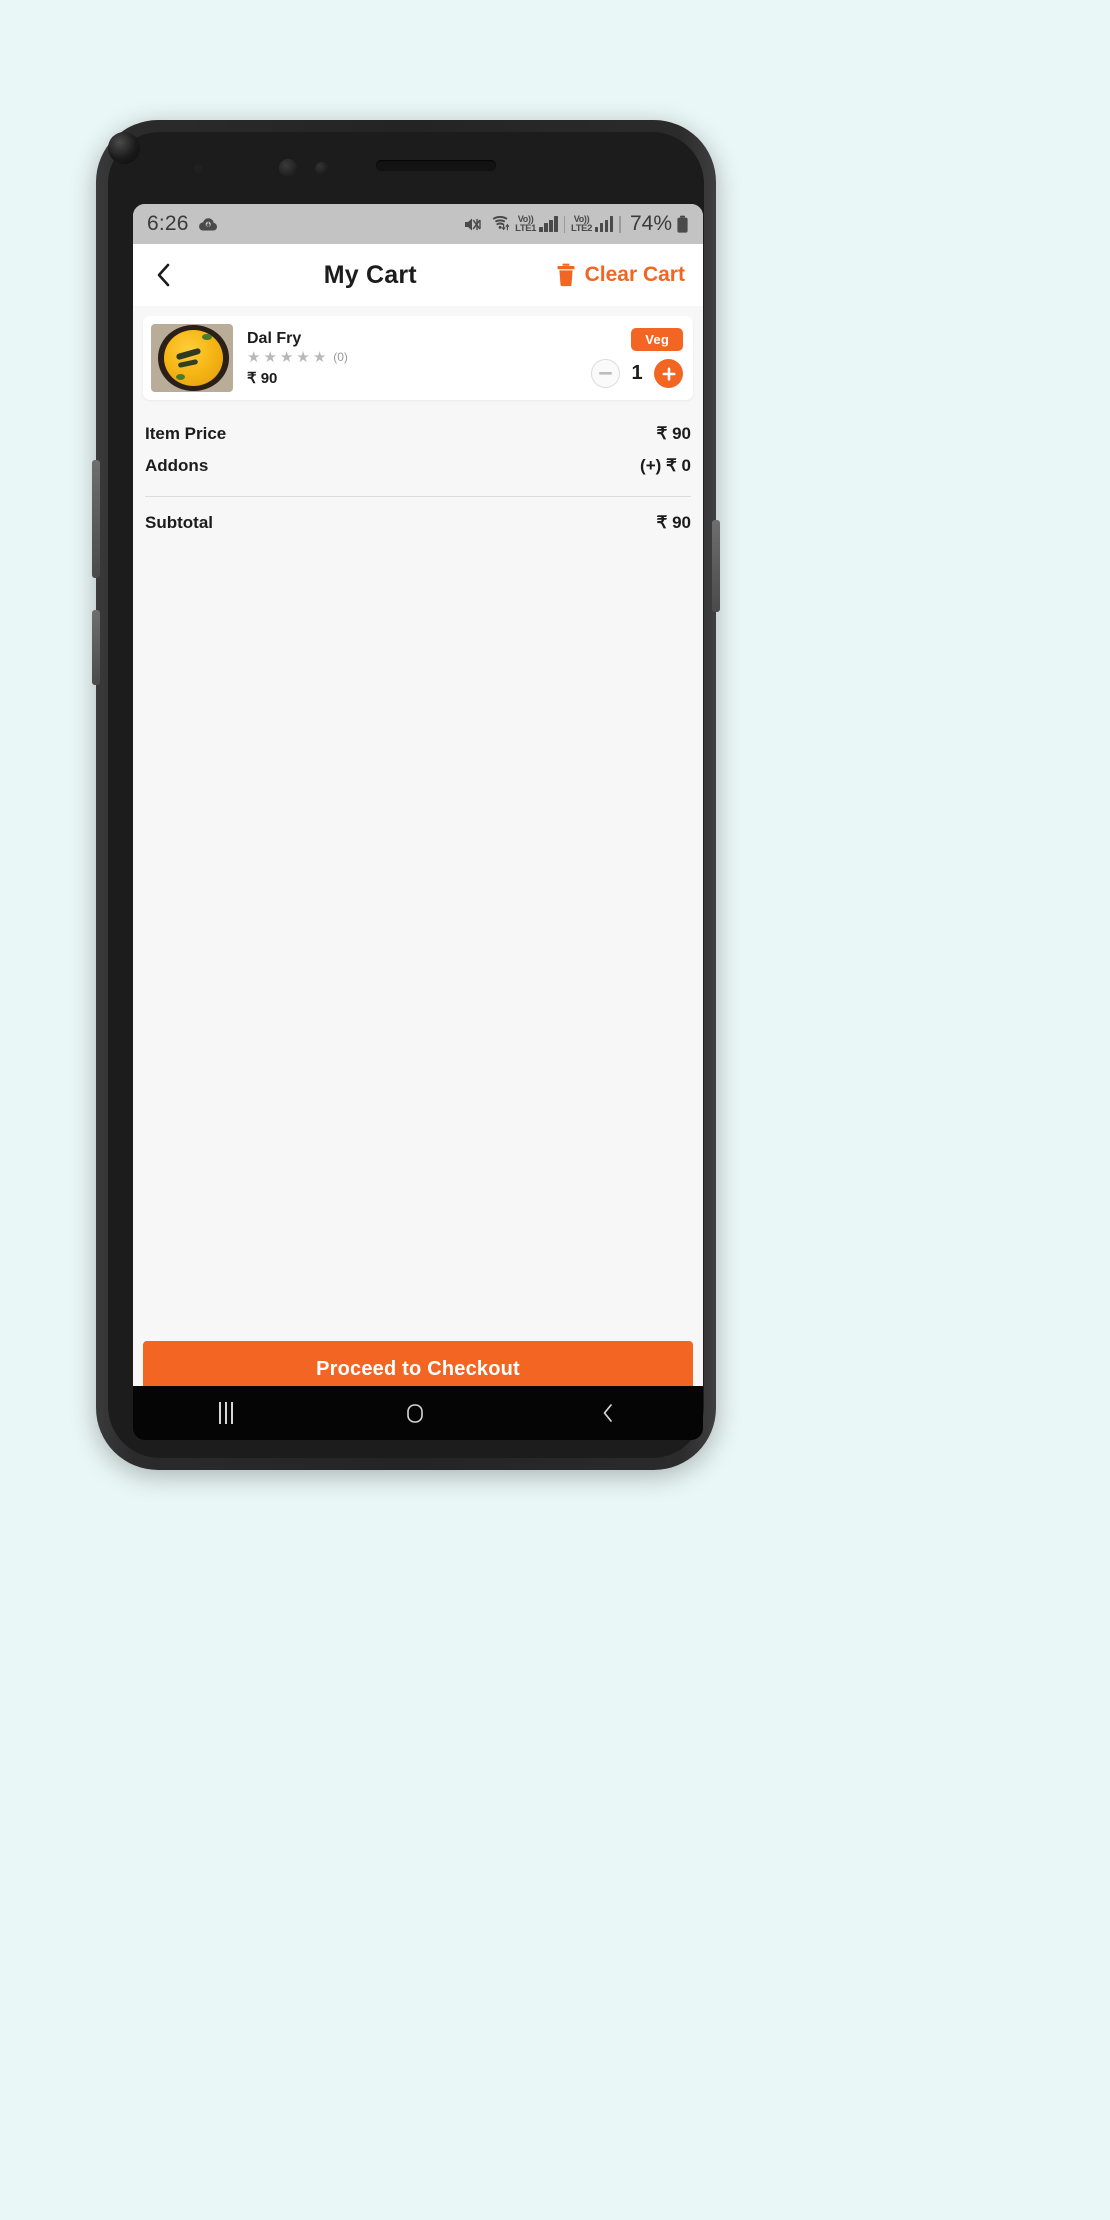 The width and height of the screenshot is (1110, 2220). I want to click on cart-item-info: Dal Fry ★ ★ ★ ★ ★ (0) ₹ 90, so click(399, 358).